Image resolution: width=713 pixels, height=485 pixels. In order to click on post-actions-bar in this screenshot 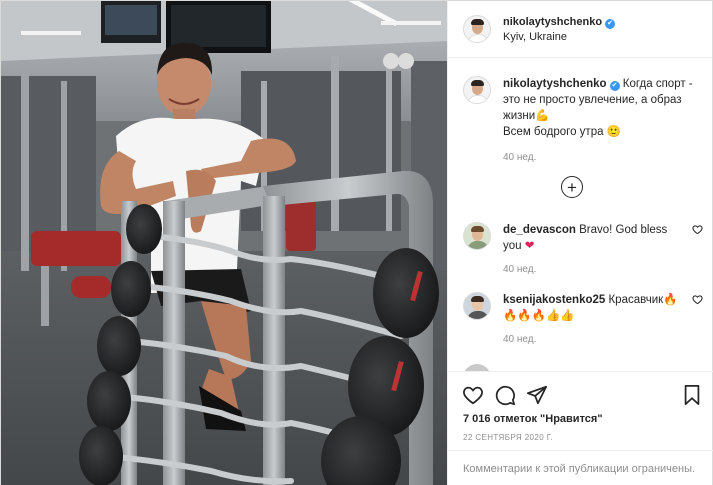, I will do `click(582, 396)`.